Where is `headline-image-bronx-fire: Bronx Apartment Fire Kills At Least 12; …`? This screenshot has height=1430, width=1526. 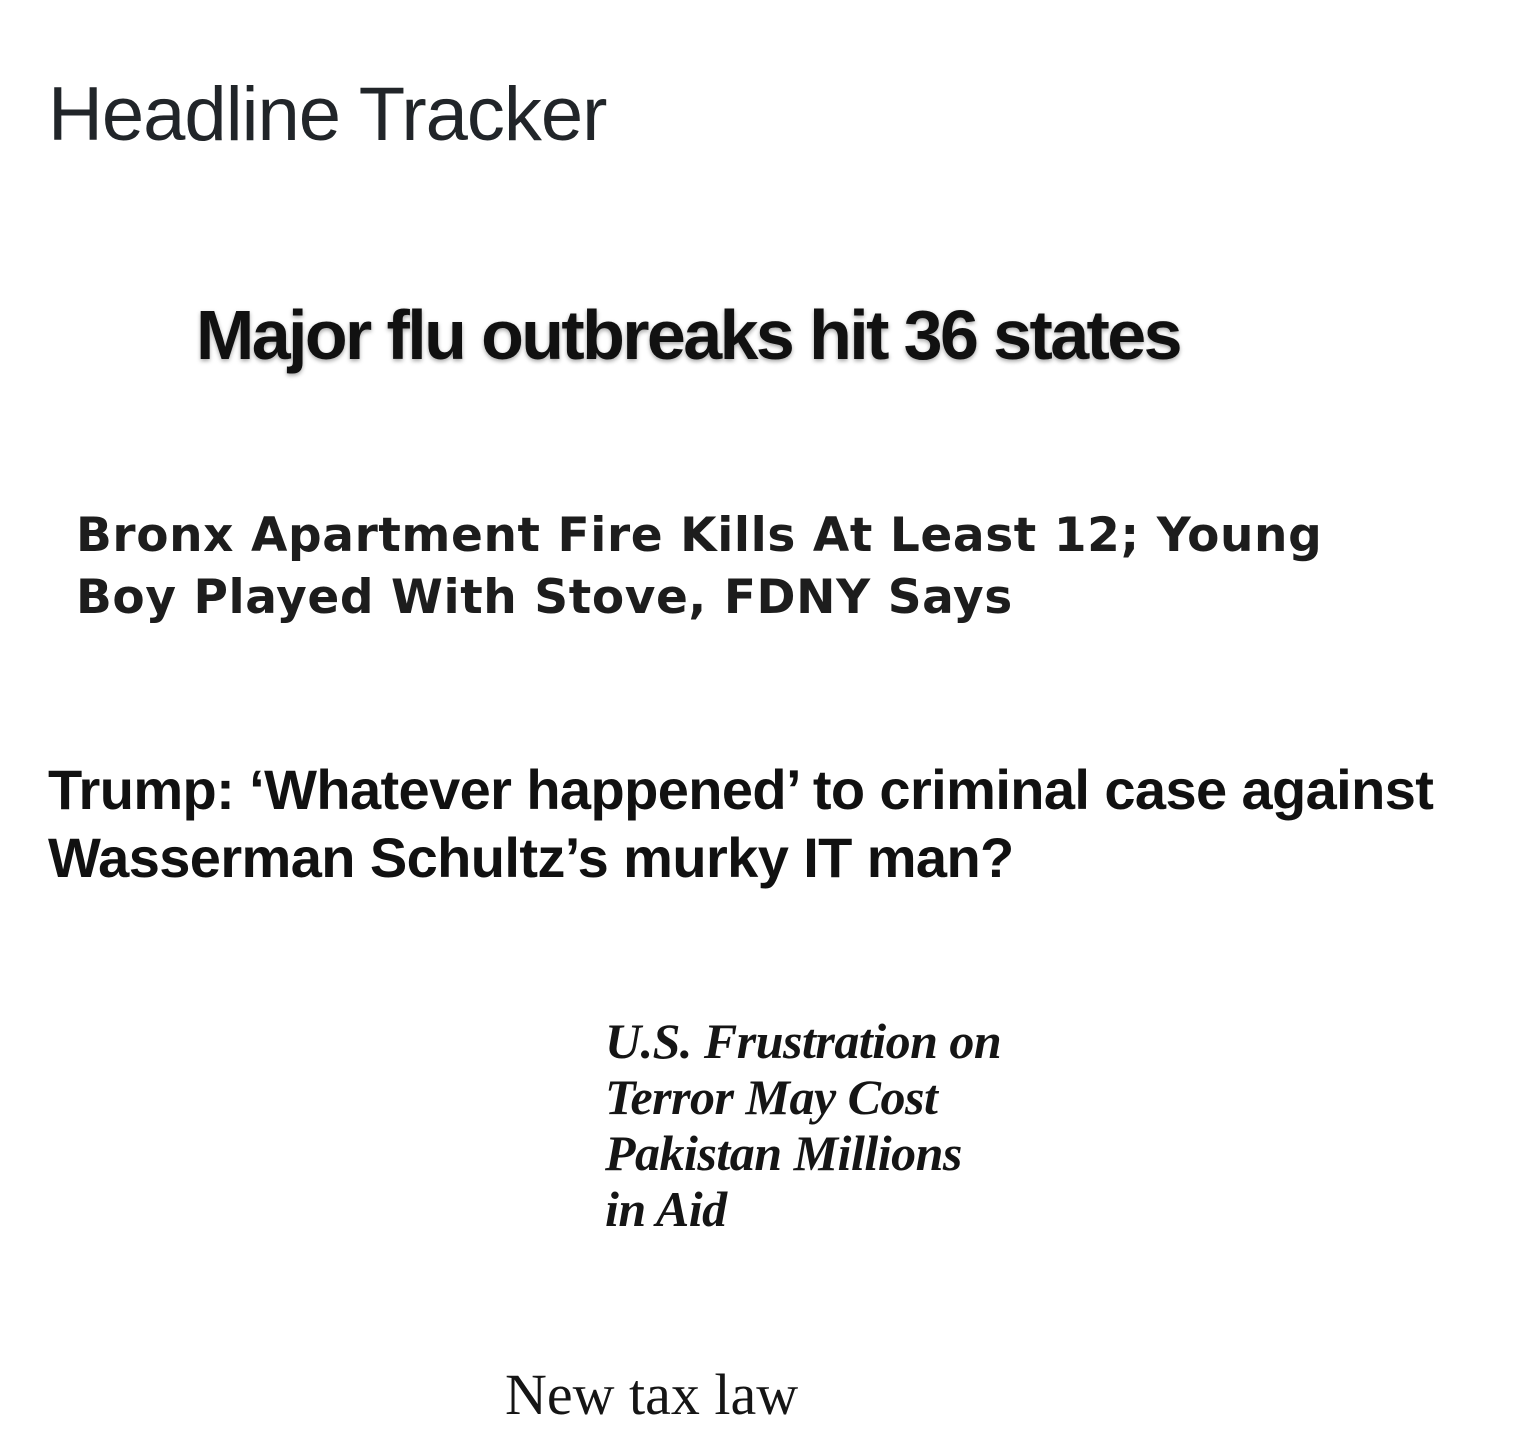
headline-image-bronx-fire: Bronx Apartment Fire Kills At Least 12; … is located at coordinates (699, 566).